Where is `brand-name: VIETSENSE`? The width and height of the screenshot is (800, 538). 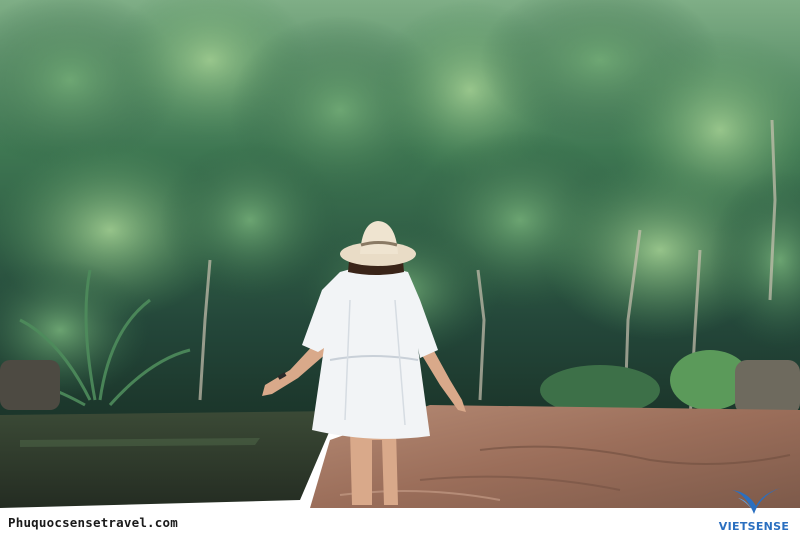
brand-name: VIETSENSE is located at coordinates (754, 526).